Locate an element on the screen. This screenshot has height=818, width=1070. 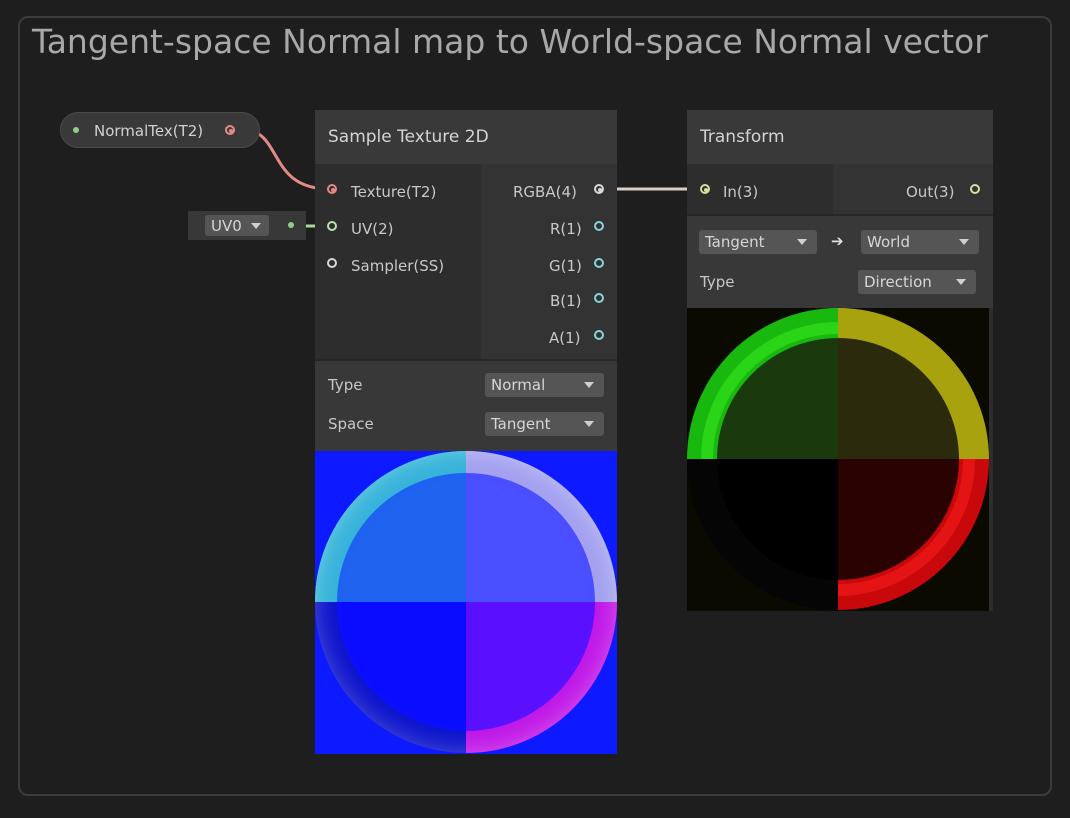
transform-preview is located at coordinates (838, 459).